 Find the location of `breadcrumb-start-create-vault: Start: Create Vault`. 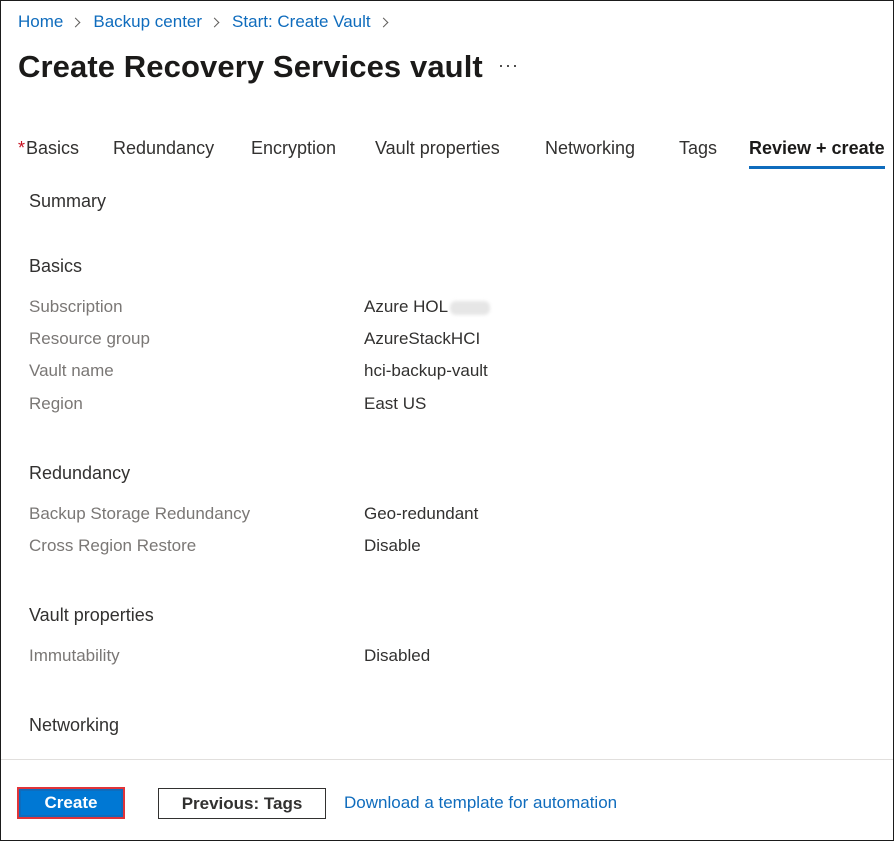

breadcrumb-start-create-vault: Start: Create Vault is located at coordinates (301, 22).